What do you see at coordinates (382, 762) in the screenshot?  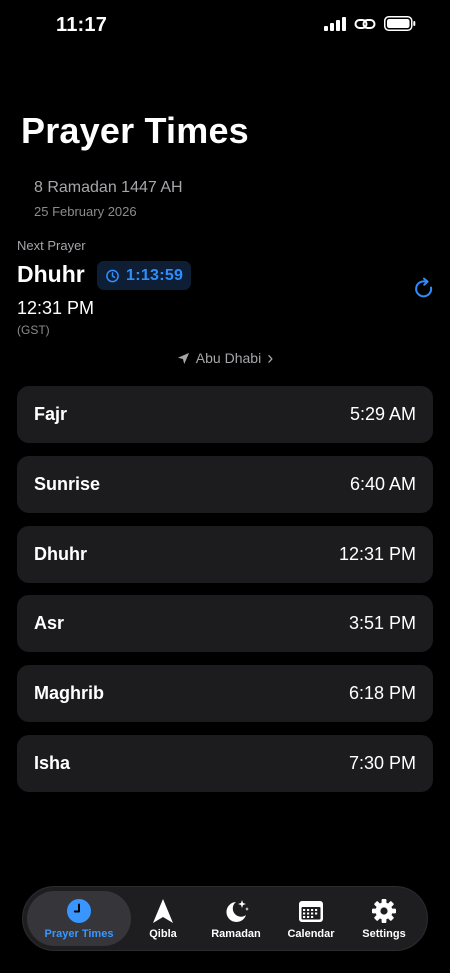 I see `prayer-time: 7:30 PM` at bounding box center [382, 762].